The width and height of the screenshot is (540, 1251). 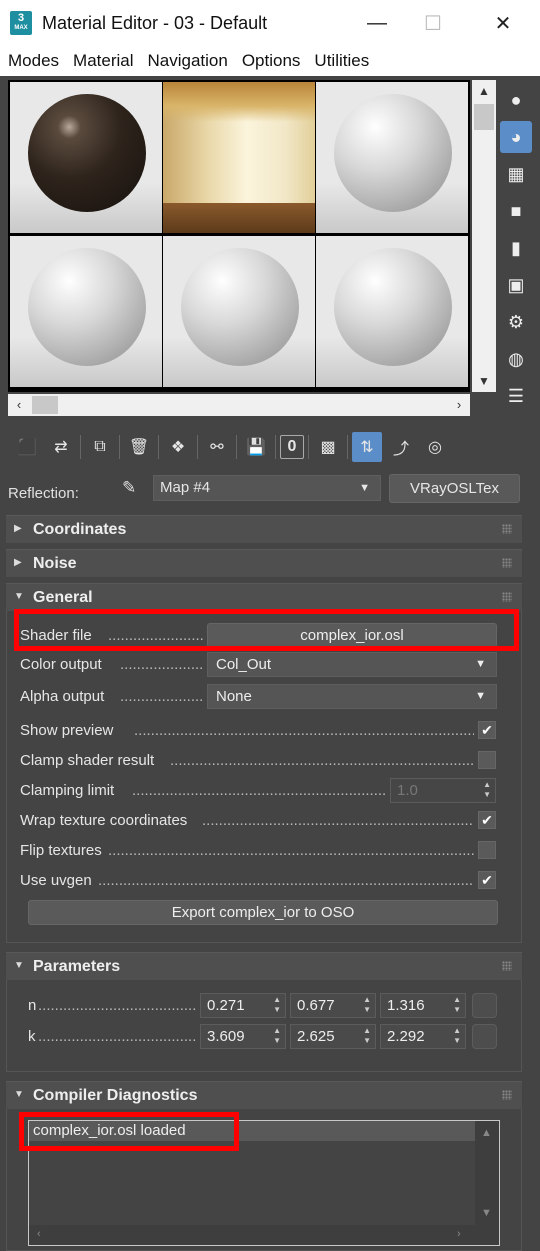 I want to click on options-icon: ⚙, so click(x=516, y=322).